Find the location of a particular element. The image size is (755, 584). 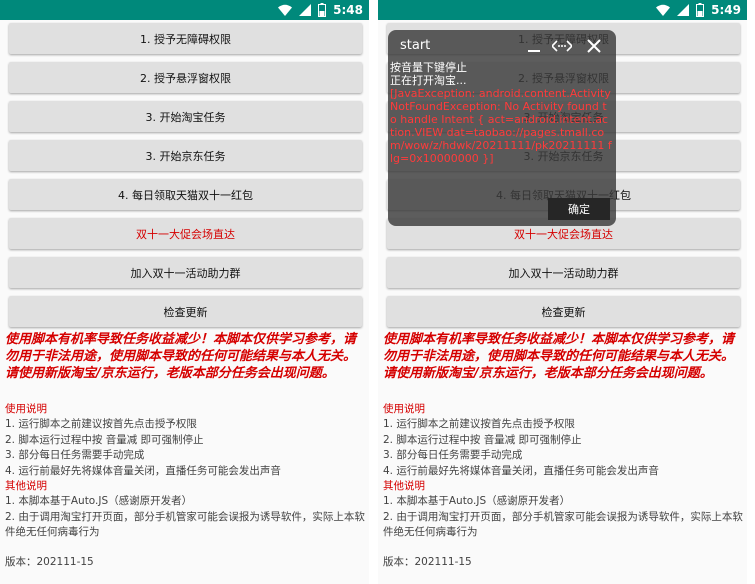

start-jd-task-button: 3. 开始京东任务 is located at coordinates (185, 155).